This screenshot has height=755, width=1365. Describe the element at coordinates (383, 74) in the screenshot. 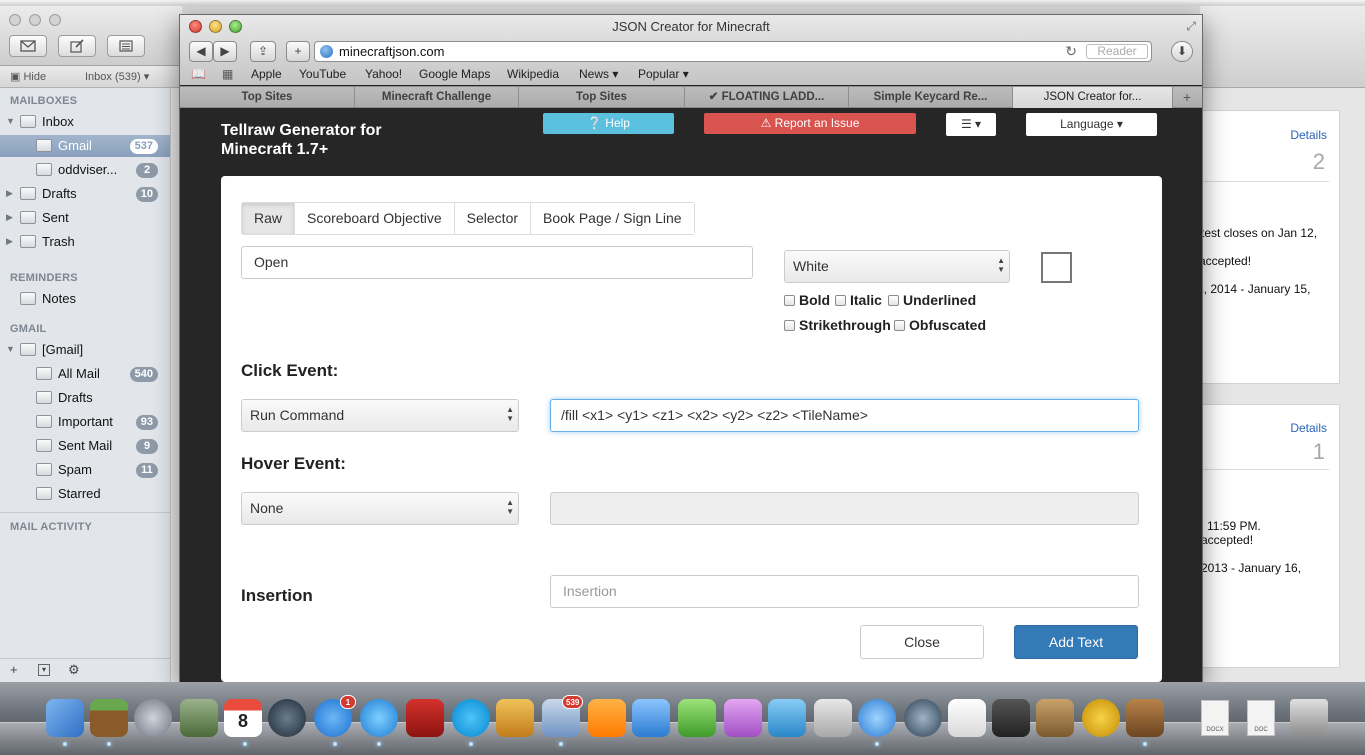

I see `bookmark-item: Yahoo!` at that location.